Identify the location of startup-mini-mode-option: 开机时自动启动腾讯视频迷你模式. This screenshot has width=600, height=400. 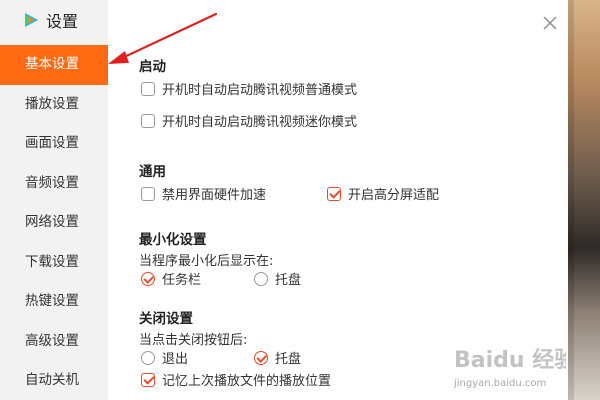
(249, 120).